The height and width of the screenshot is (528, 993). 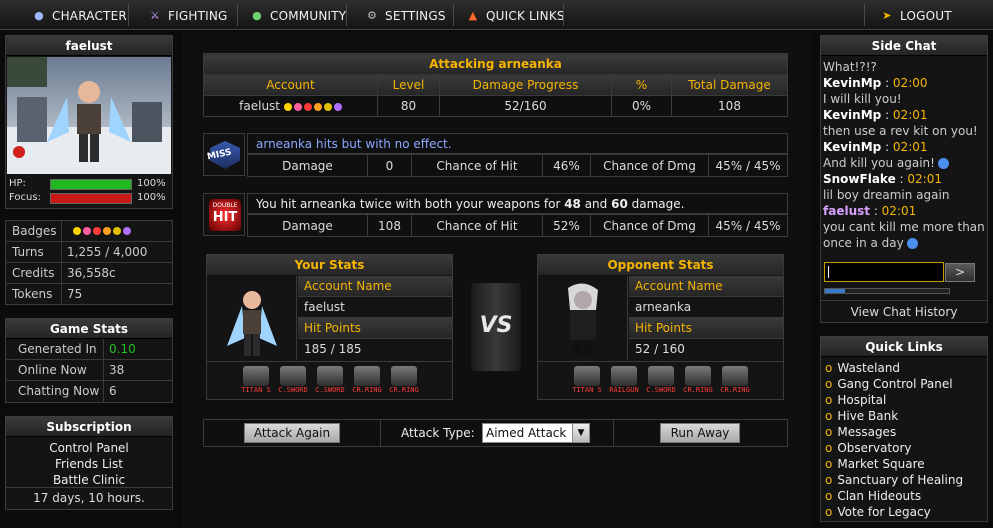 What do you see at coordinates (904, 496) in the screenshot?
I see `quick-link: o Clan Hideouts` at bounding box center [904, 496].